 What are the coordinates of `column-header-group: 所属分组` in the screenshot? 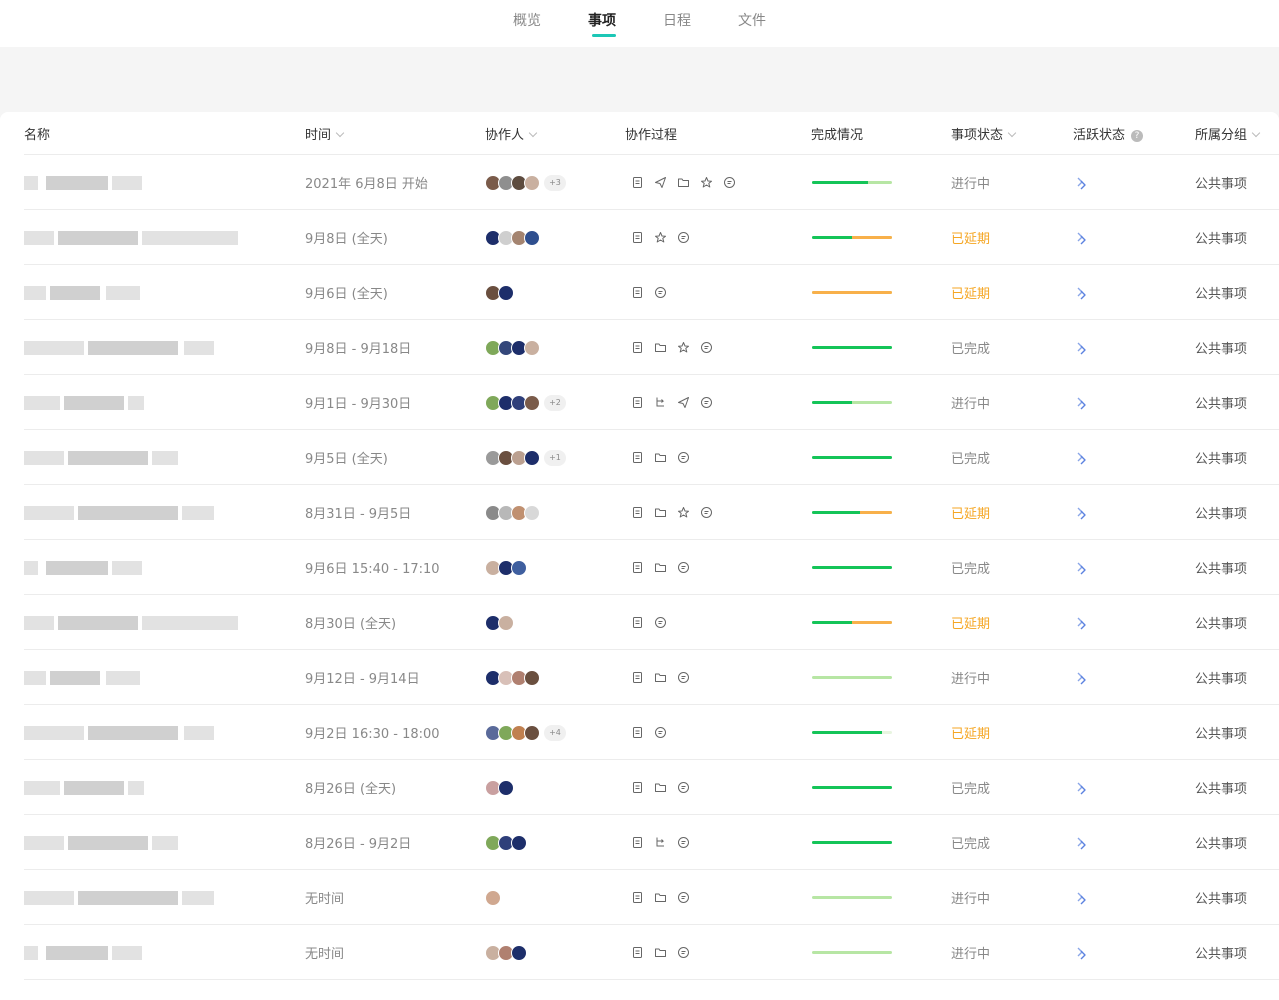 It's located at (1228, 133).